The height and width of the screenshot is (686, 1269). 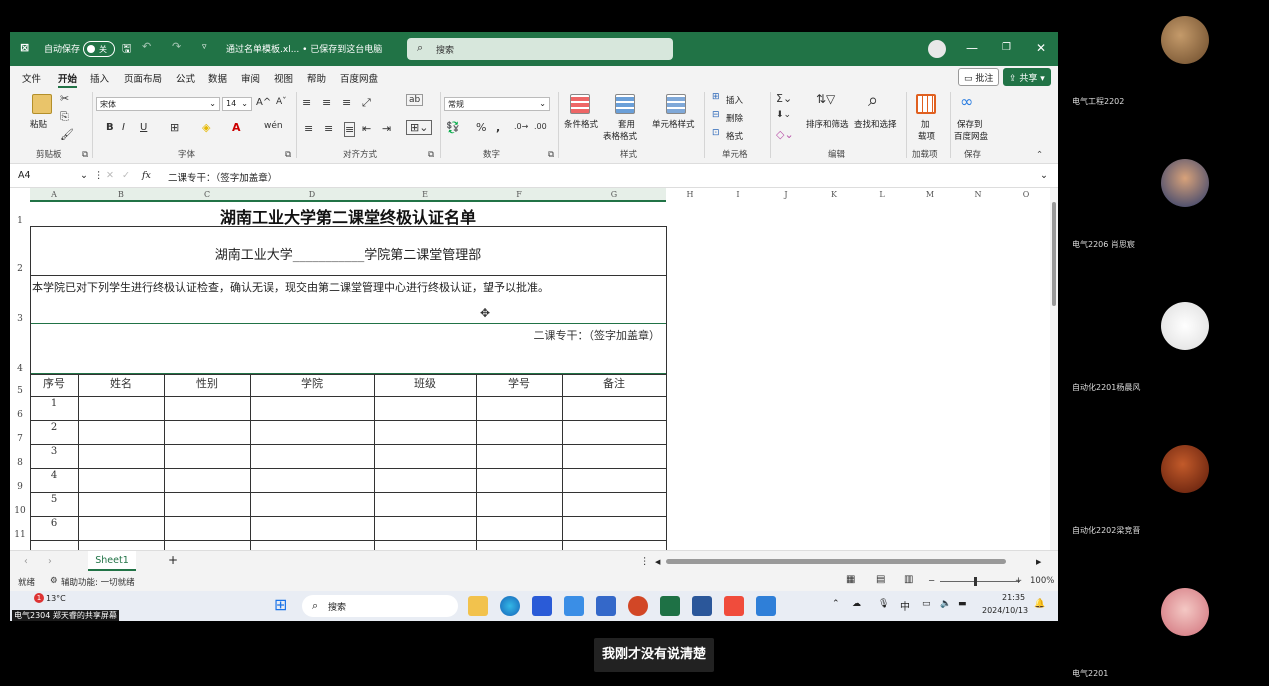 I want to click on zoom-slider-handle, so click(x=975, y=581).